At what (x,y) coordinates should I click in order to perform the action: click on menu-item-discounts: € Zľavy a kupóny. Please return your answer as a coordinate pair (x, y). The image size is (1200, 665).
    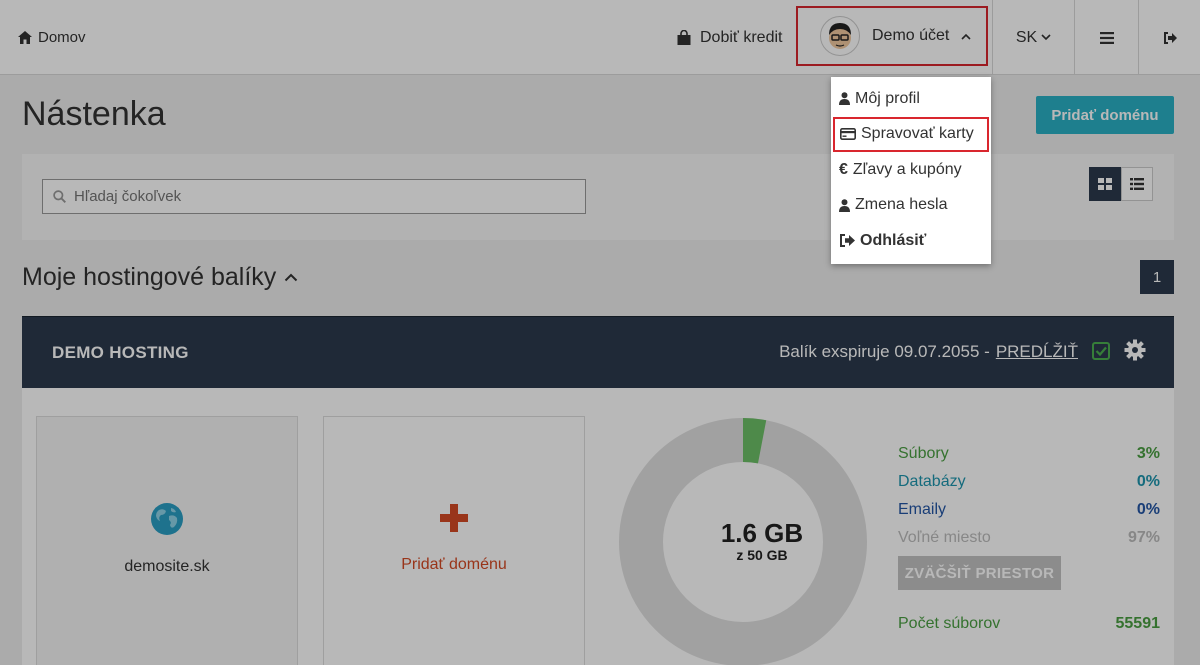
    Looking at the image, I should click on (911, 170).